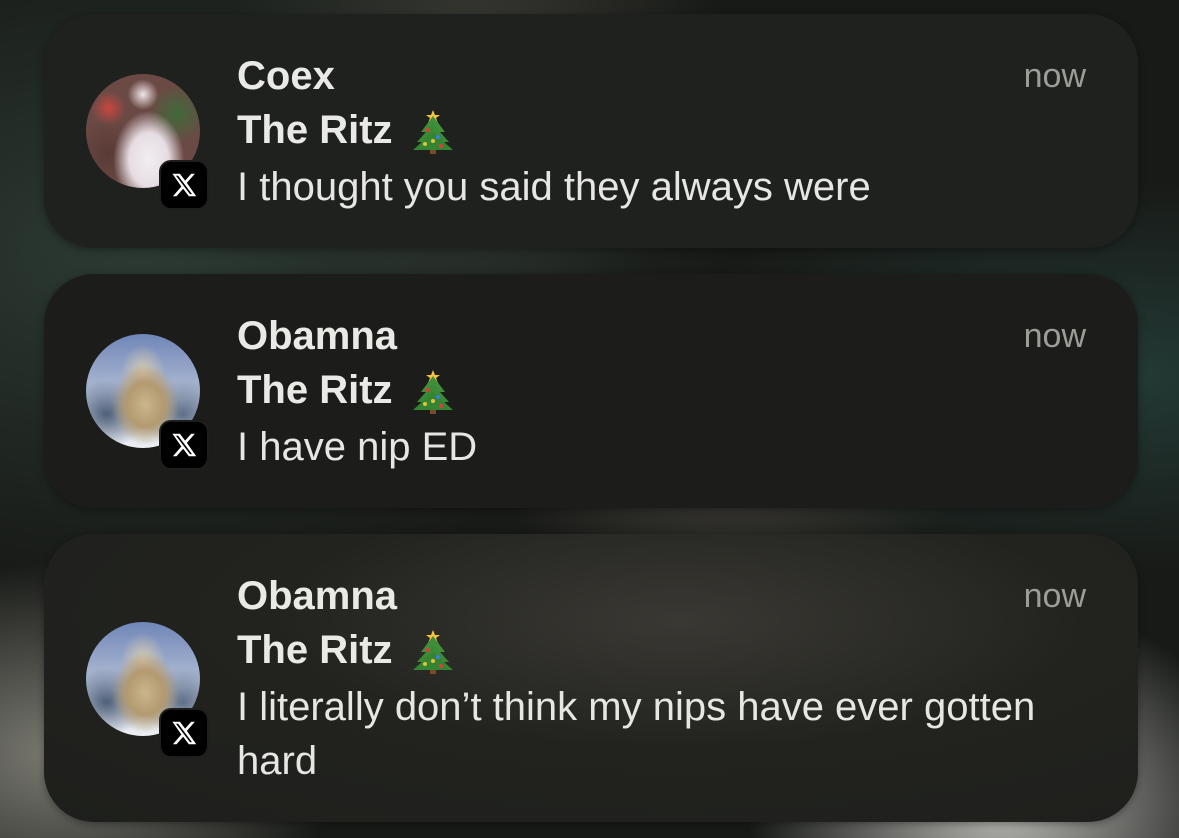 The image size is (1179, 838). What do you see at coordinates (286, 76) in the screenshot?
I see `sender-name: Coex` at bounding box center [286, 76].